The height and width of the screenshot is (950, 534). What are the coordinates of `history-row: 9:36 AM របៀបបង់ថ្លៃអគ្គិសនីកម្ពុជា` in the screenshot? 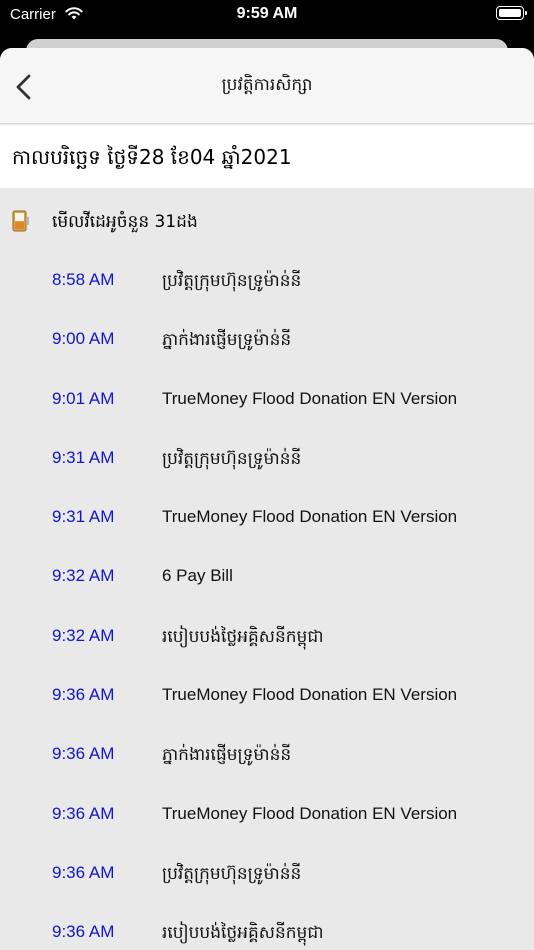 It's located at (267, 927).